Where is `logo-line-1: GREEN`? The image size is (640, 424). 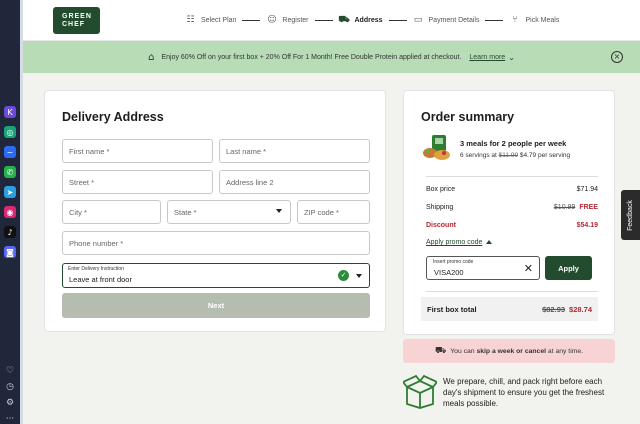 logo-line-1: GREEN is located at coordinates (77, 16).